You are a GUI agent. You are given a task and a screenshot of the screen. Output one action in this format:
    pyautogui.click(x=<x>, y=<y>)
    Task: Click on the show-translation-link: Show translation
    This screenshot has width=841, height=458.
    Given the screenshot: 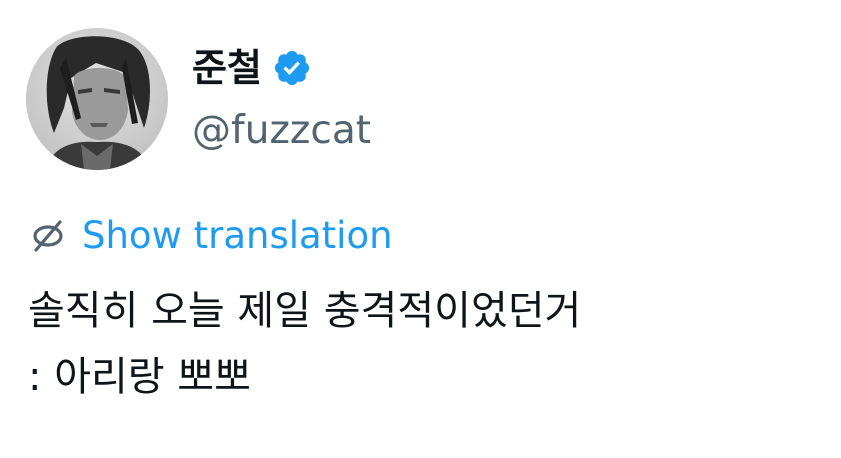 What is the action you would take?
    pyautogui.click(x=210, y=236)
    